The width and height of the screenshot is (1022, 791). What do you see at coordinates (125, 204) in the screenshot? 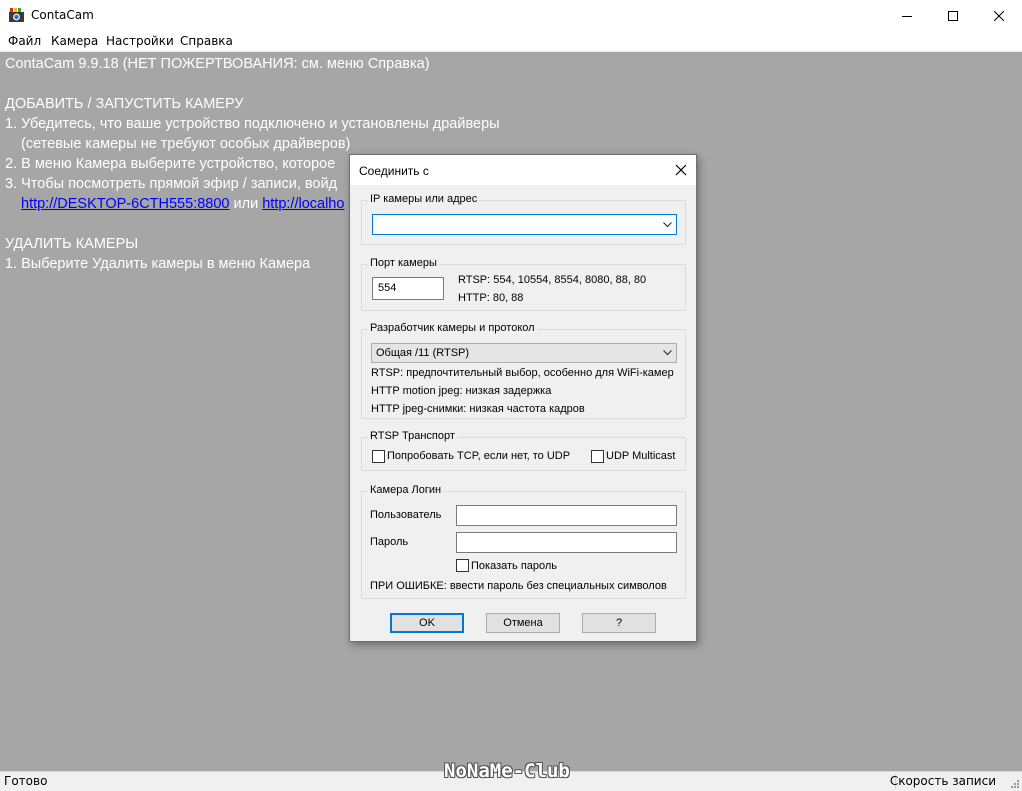
I see `desktop-link: http://DESKTOP-6CTH555:8800` at bounding box center [125, 204].